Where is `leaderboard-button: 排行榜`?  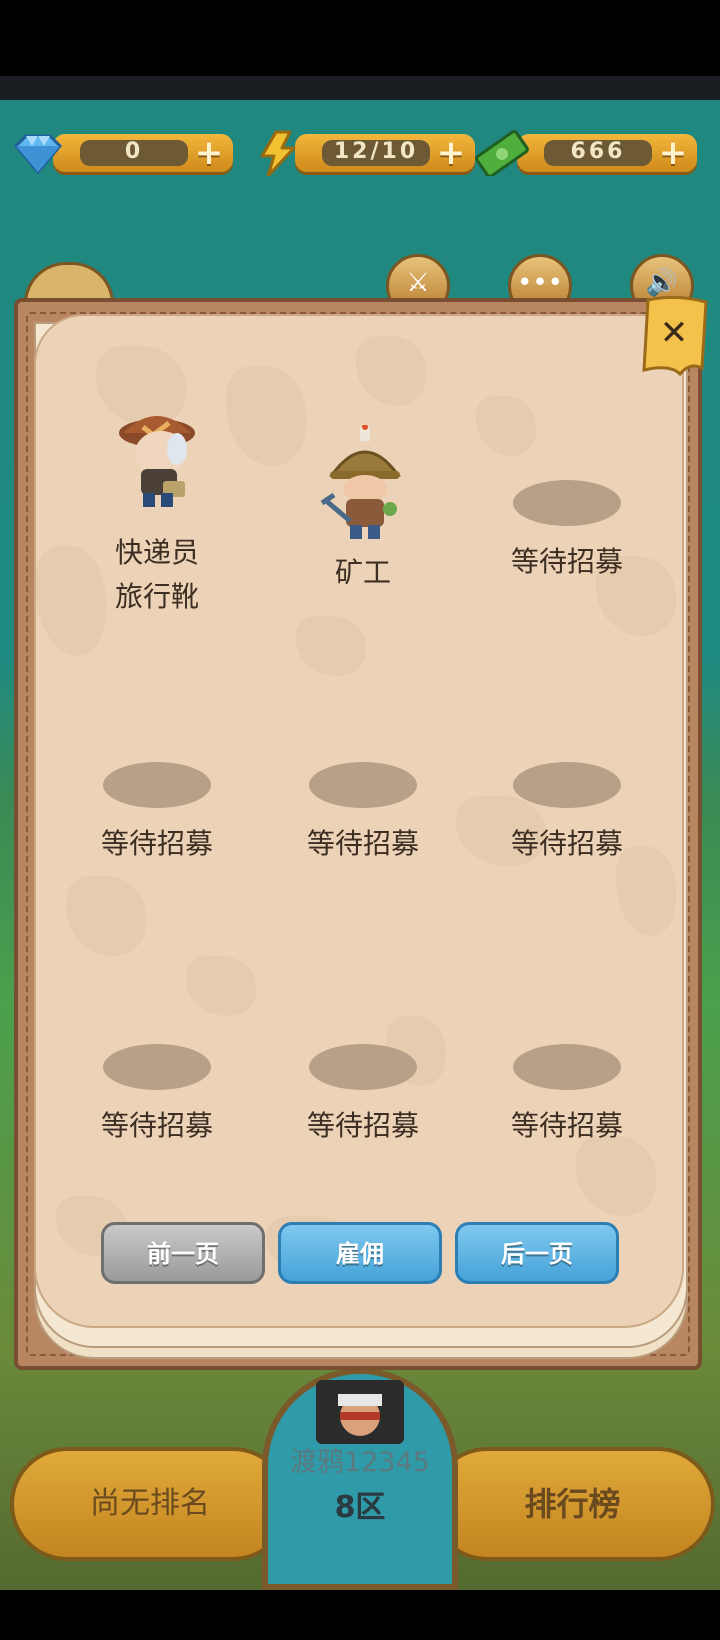 leaderboard-button: 排行榜 is located at coordinates (572, 1504).